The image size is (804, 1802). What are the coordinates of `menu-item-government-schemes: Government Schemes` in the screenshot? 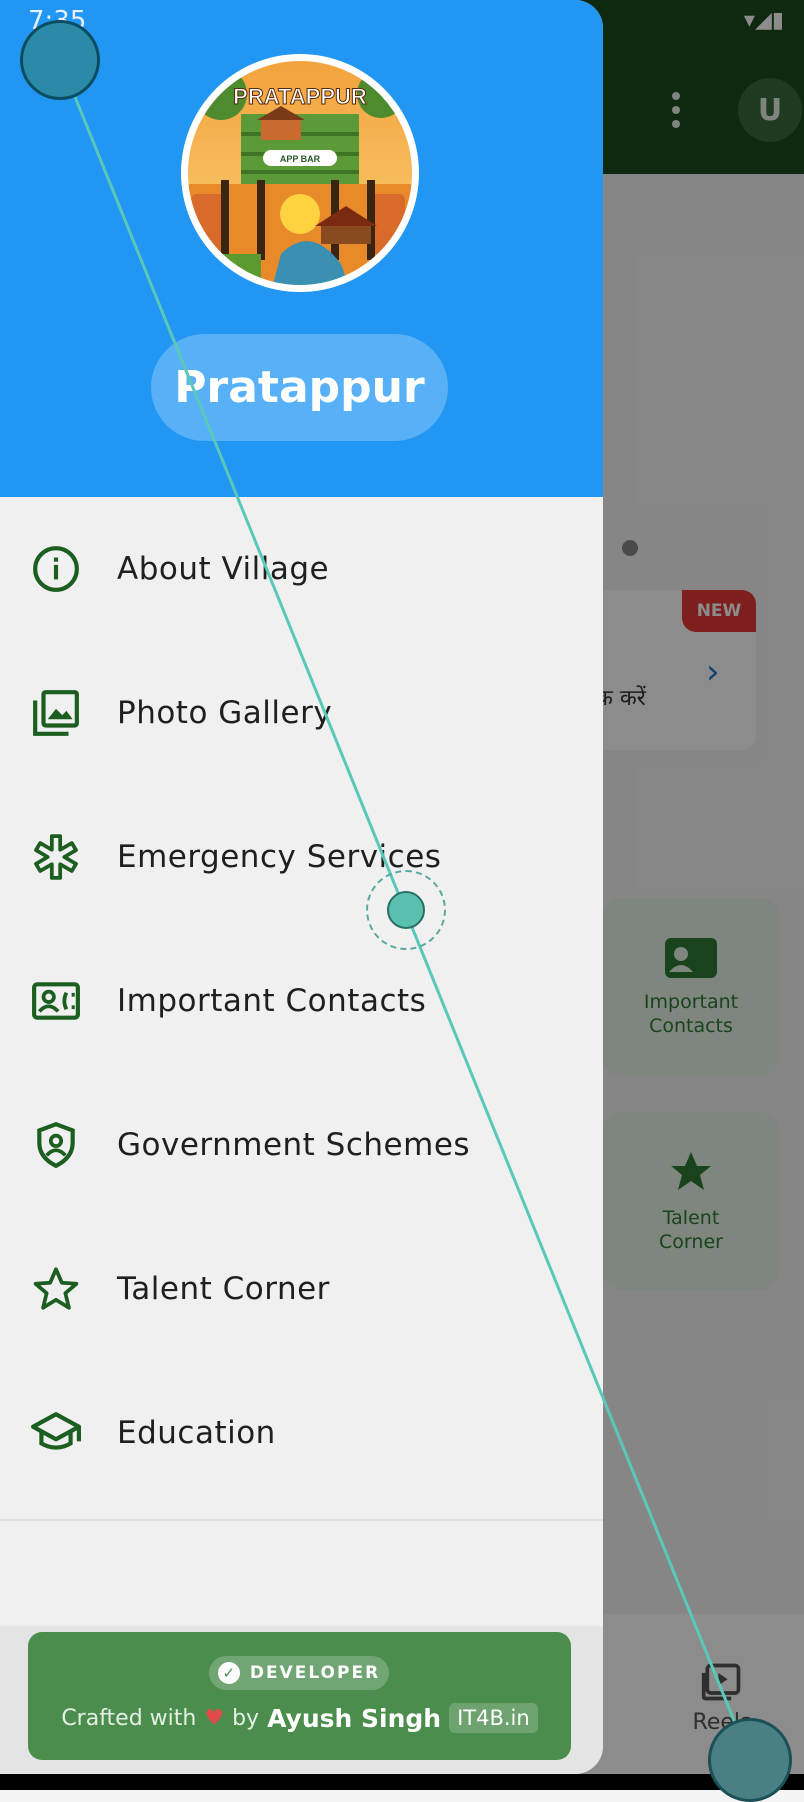 It's located at (301, 1145).